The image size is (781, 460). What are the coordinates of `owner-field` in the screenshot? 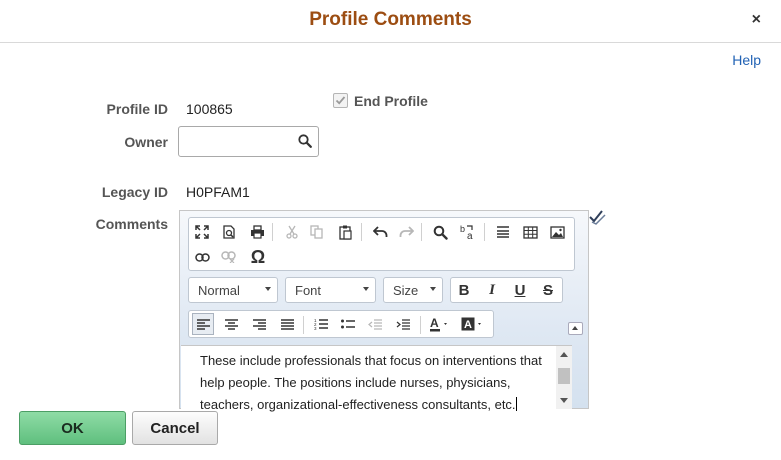 It's located at (248, 141).